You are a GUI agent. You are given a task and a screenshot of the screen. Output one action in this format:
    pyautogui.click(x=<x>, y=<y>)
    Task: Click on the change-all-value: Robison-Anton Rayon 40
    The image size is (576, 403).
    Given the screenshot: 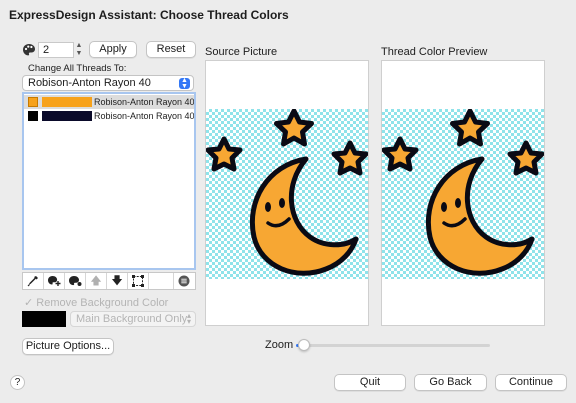 What is the action you would take?
    pyautogui.click(x=89, y=83)
    